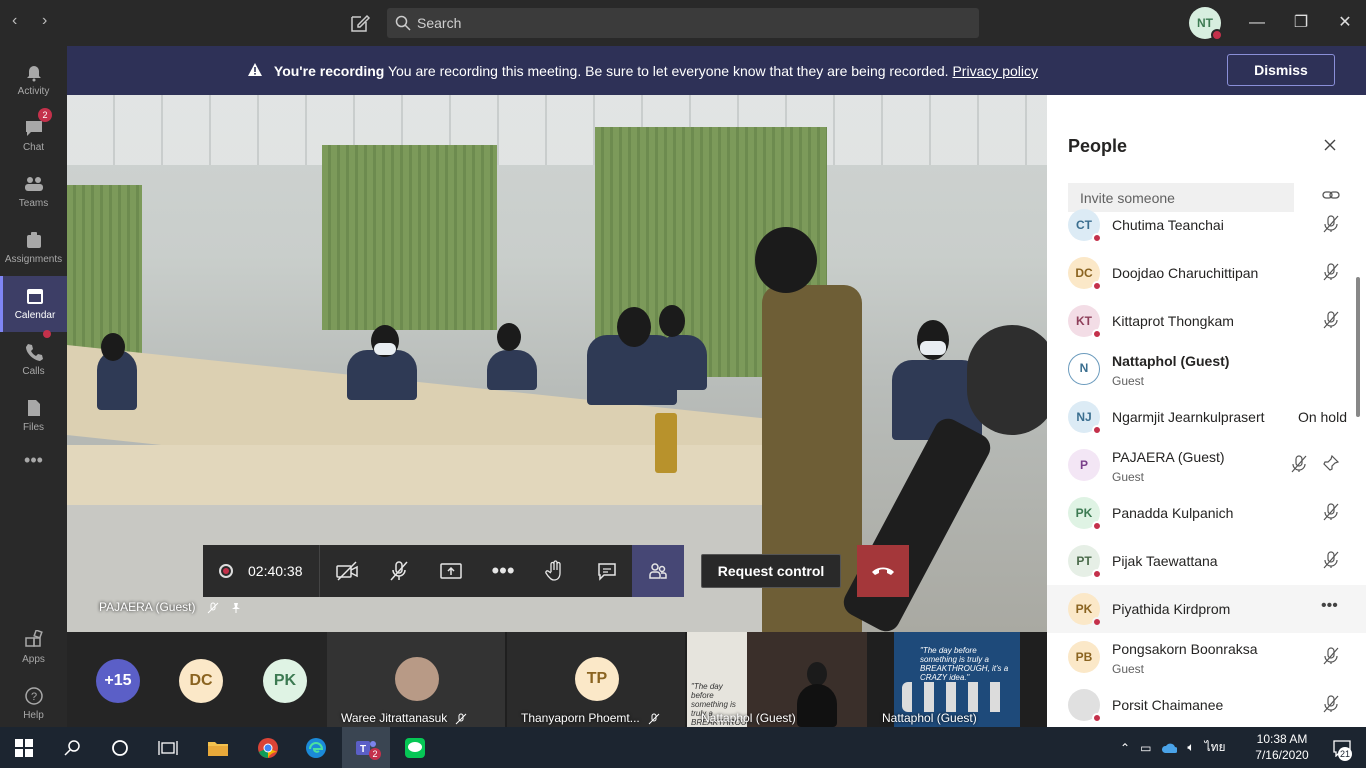 Image resolution: width=1366 pixels, height=768 pixels. I want to click on raise-hand-button, so click(555, 571).